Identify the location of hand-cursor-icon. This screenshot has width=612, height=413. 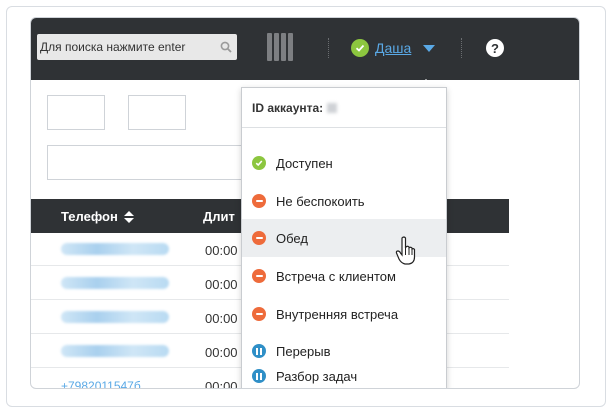
(405, 250).